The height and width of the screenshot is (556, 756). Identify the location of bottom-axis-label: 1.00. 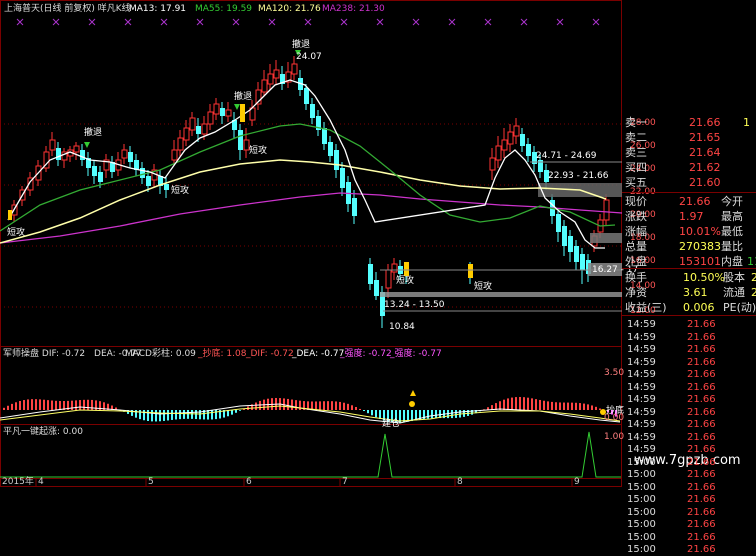
(614, 437).